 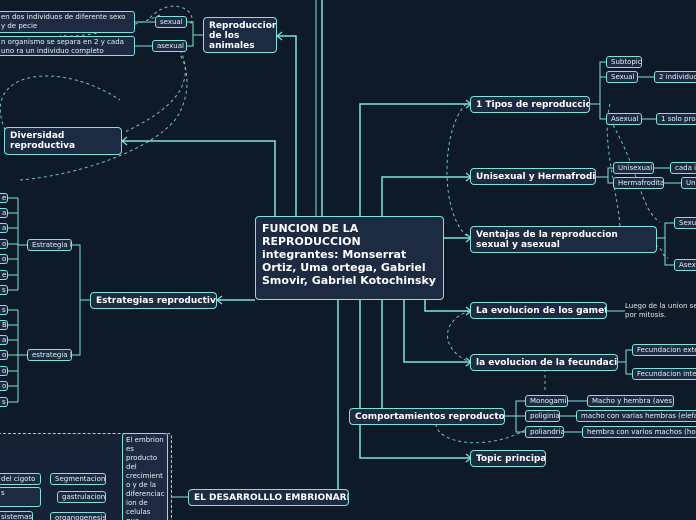 I want to click on subtopic-hermafrodita: Hermafrodita, so click(x=638, y=183).